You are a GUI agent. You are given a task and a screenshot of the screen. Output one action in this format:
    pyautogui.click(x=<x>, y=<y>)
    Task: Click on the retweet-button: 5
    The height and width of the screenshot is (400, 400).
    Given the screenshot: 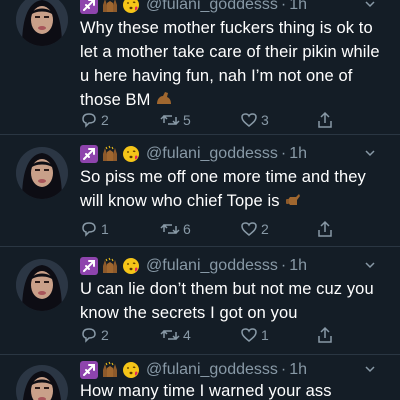 What is the action you would take?
    pyautogui.click(x=175, y=120)
    